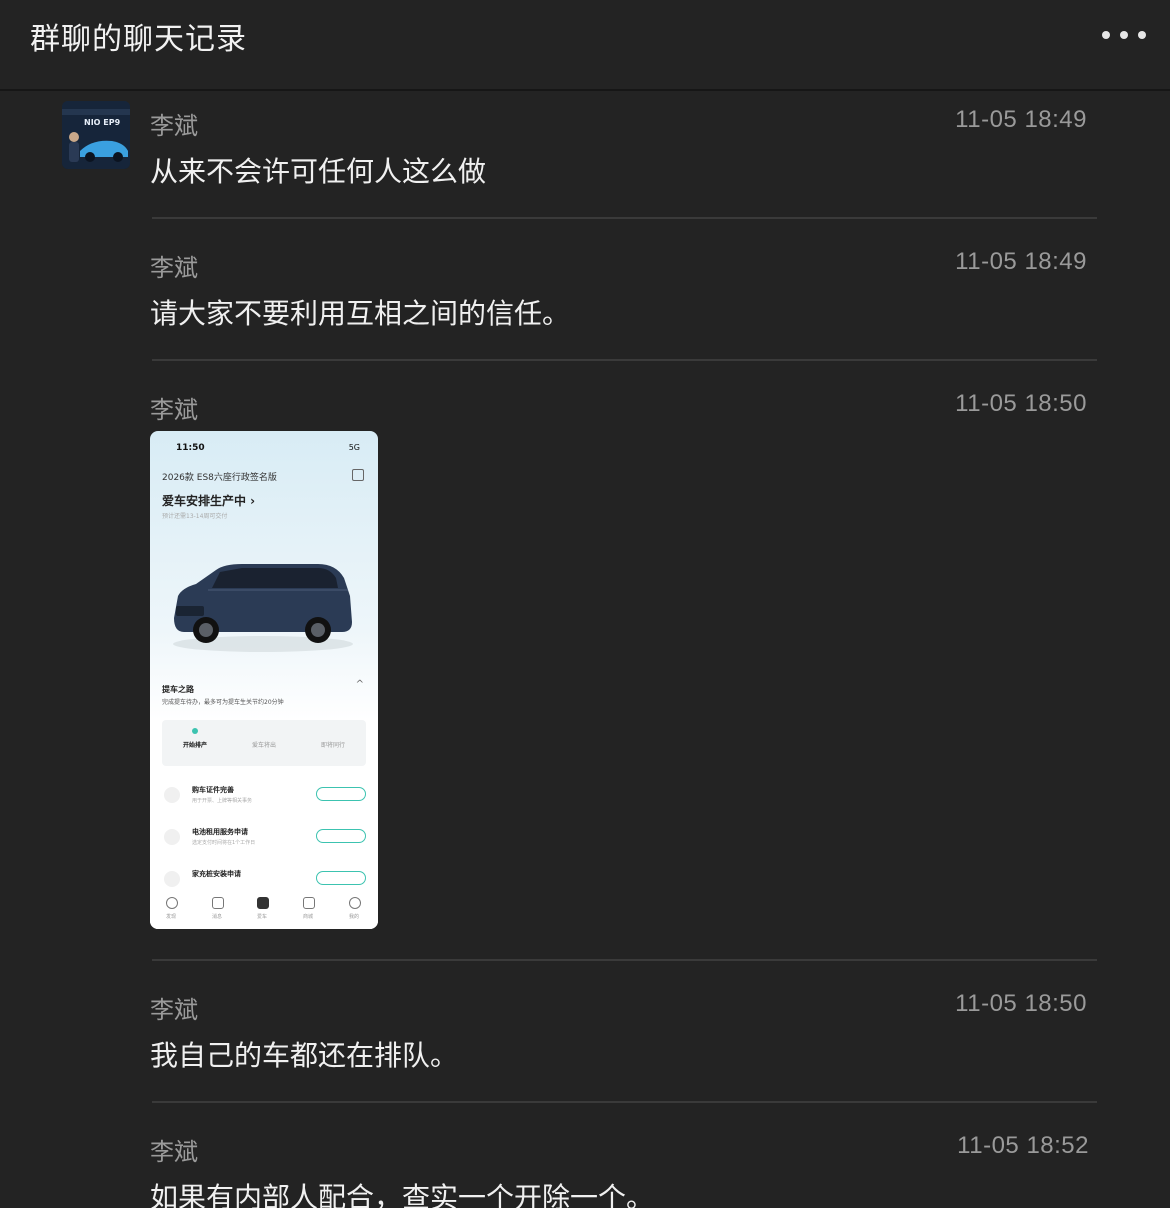 The height and width of the screenshot is (1208, 1170). Describe the element at coordinates (138, 39) in the screenshot. I see `page-title: 群聊的聊天记录` at that location.